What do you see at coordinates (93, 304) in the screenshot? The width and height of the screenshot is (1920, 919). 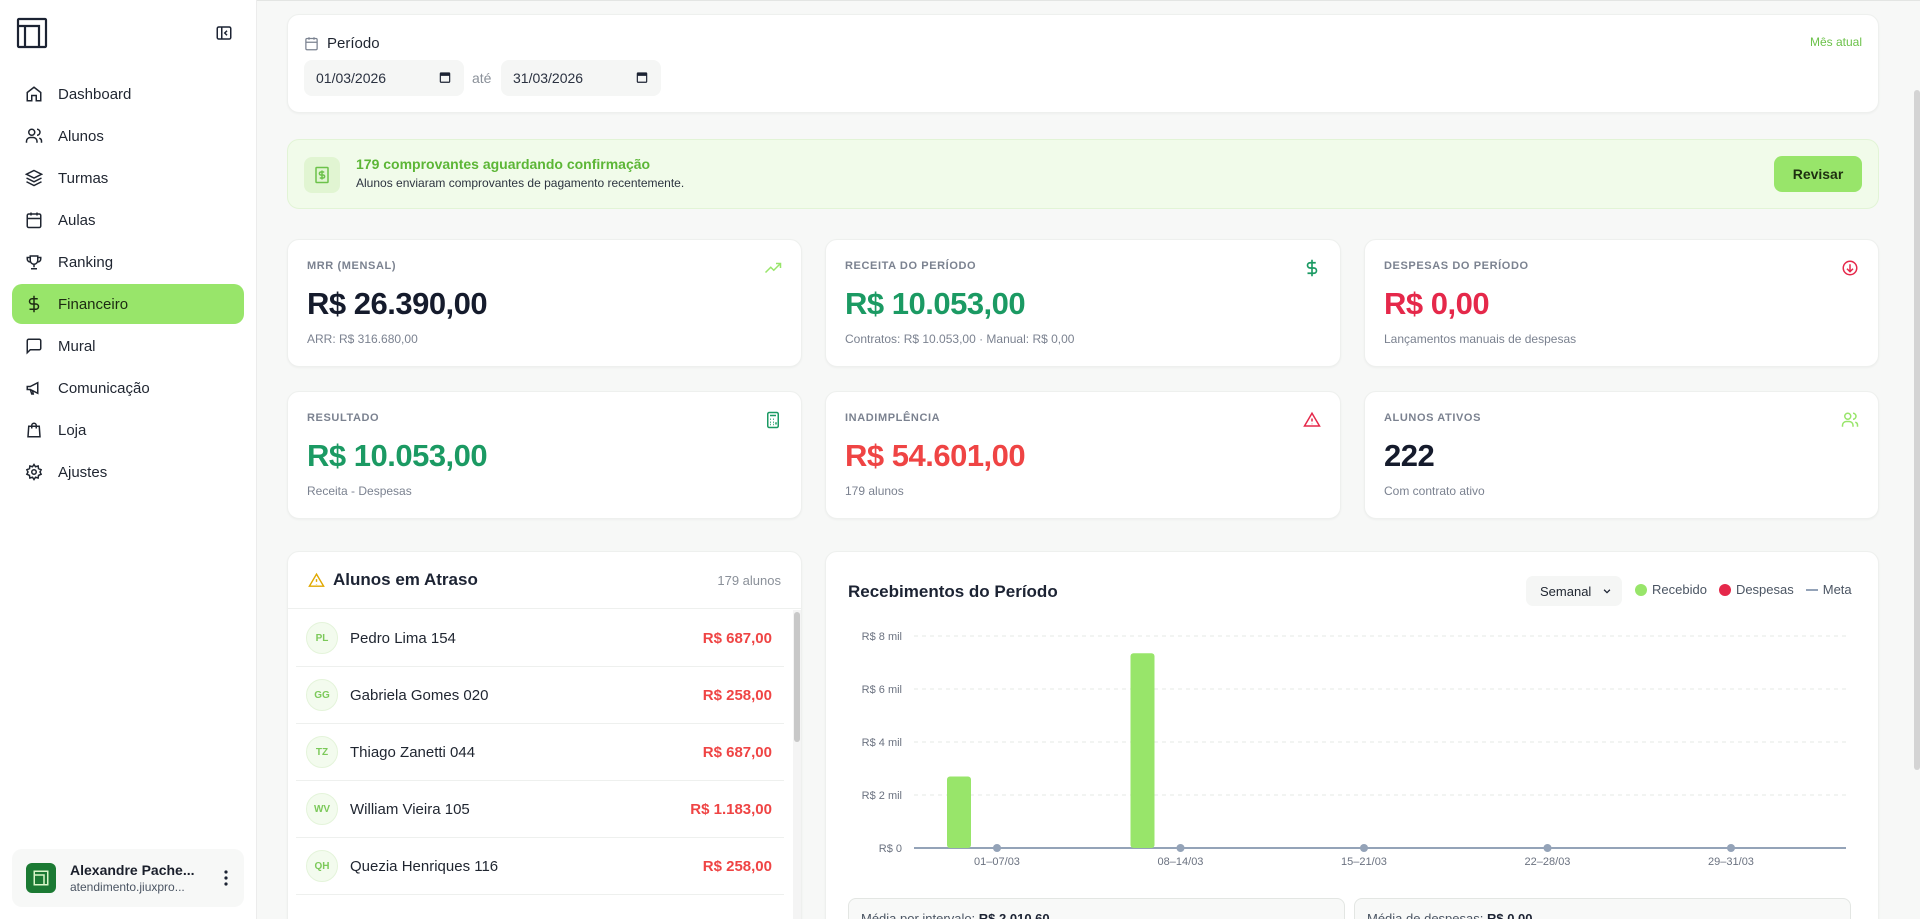 I see `sidebar-item-label: Financeiro` at bounding box center [93, 304].